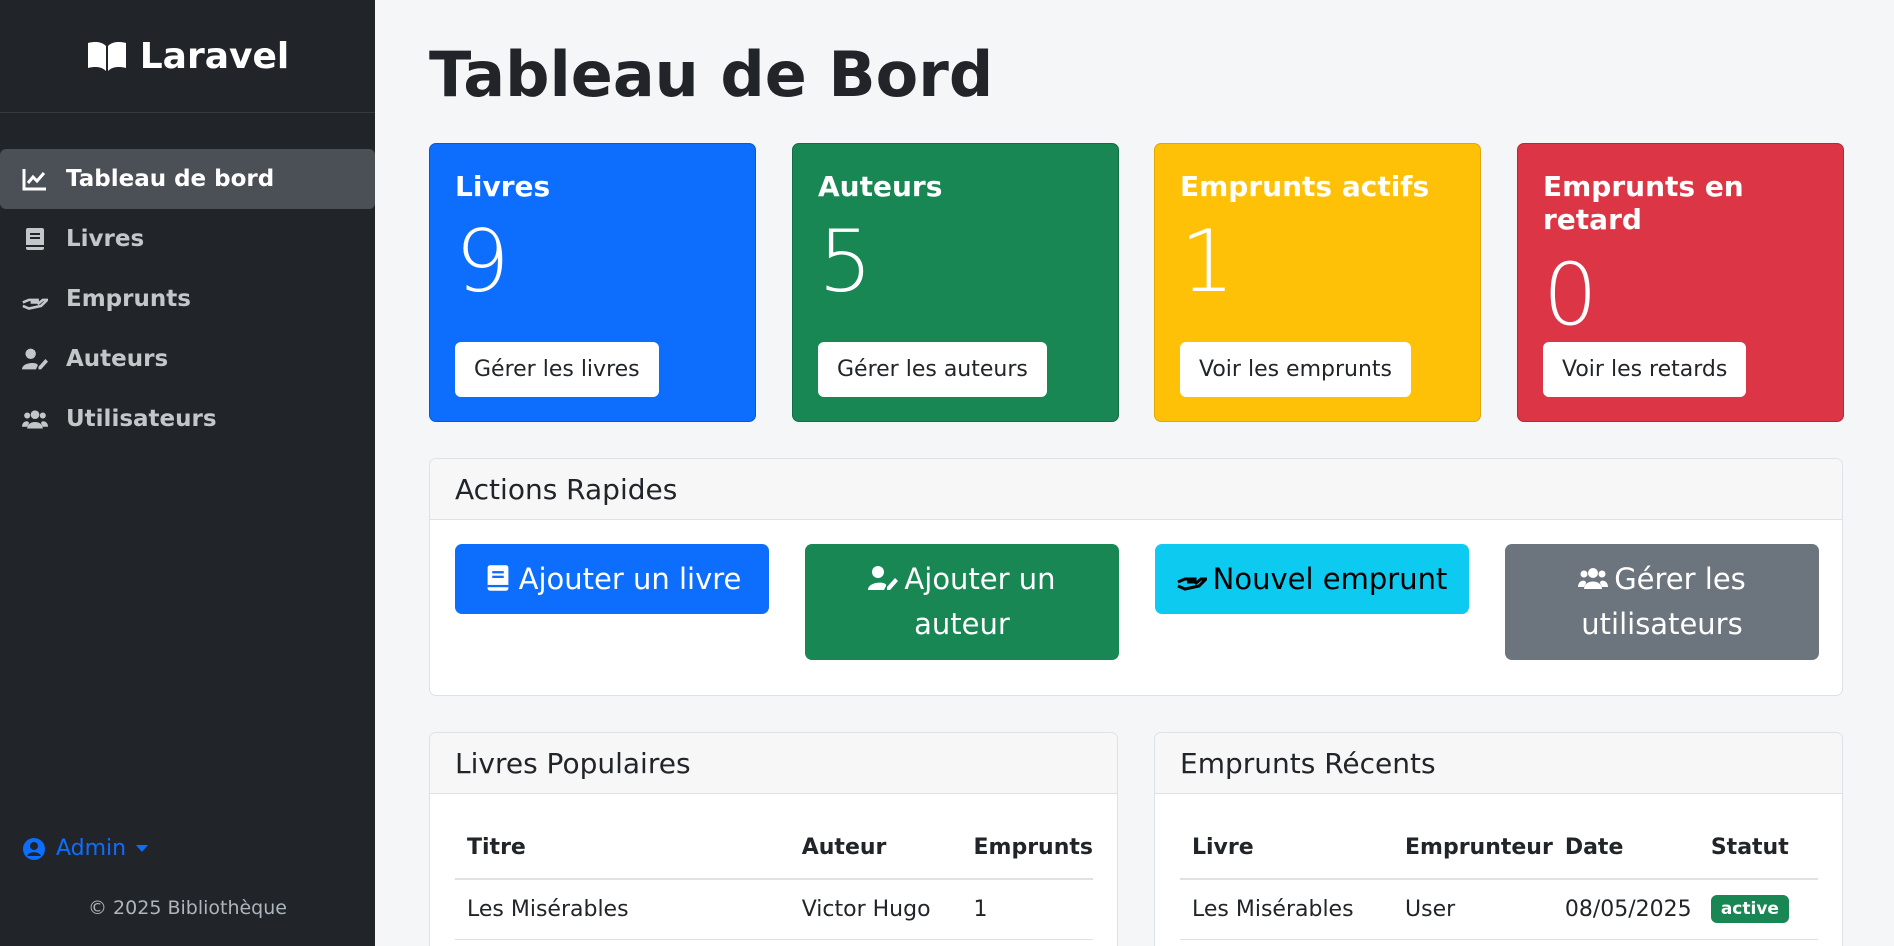  I want to click on sidebar-item-label: Auteurs, so click(117, 359).